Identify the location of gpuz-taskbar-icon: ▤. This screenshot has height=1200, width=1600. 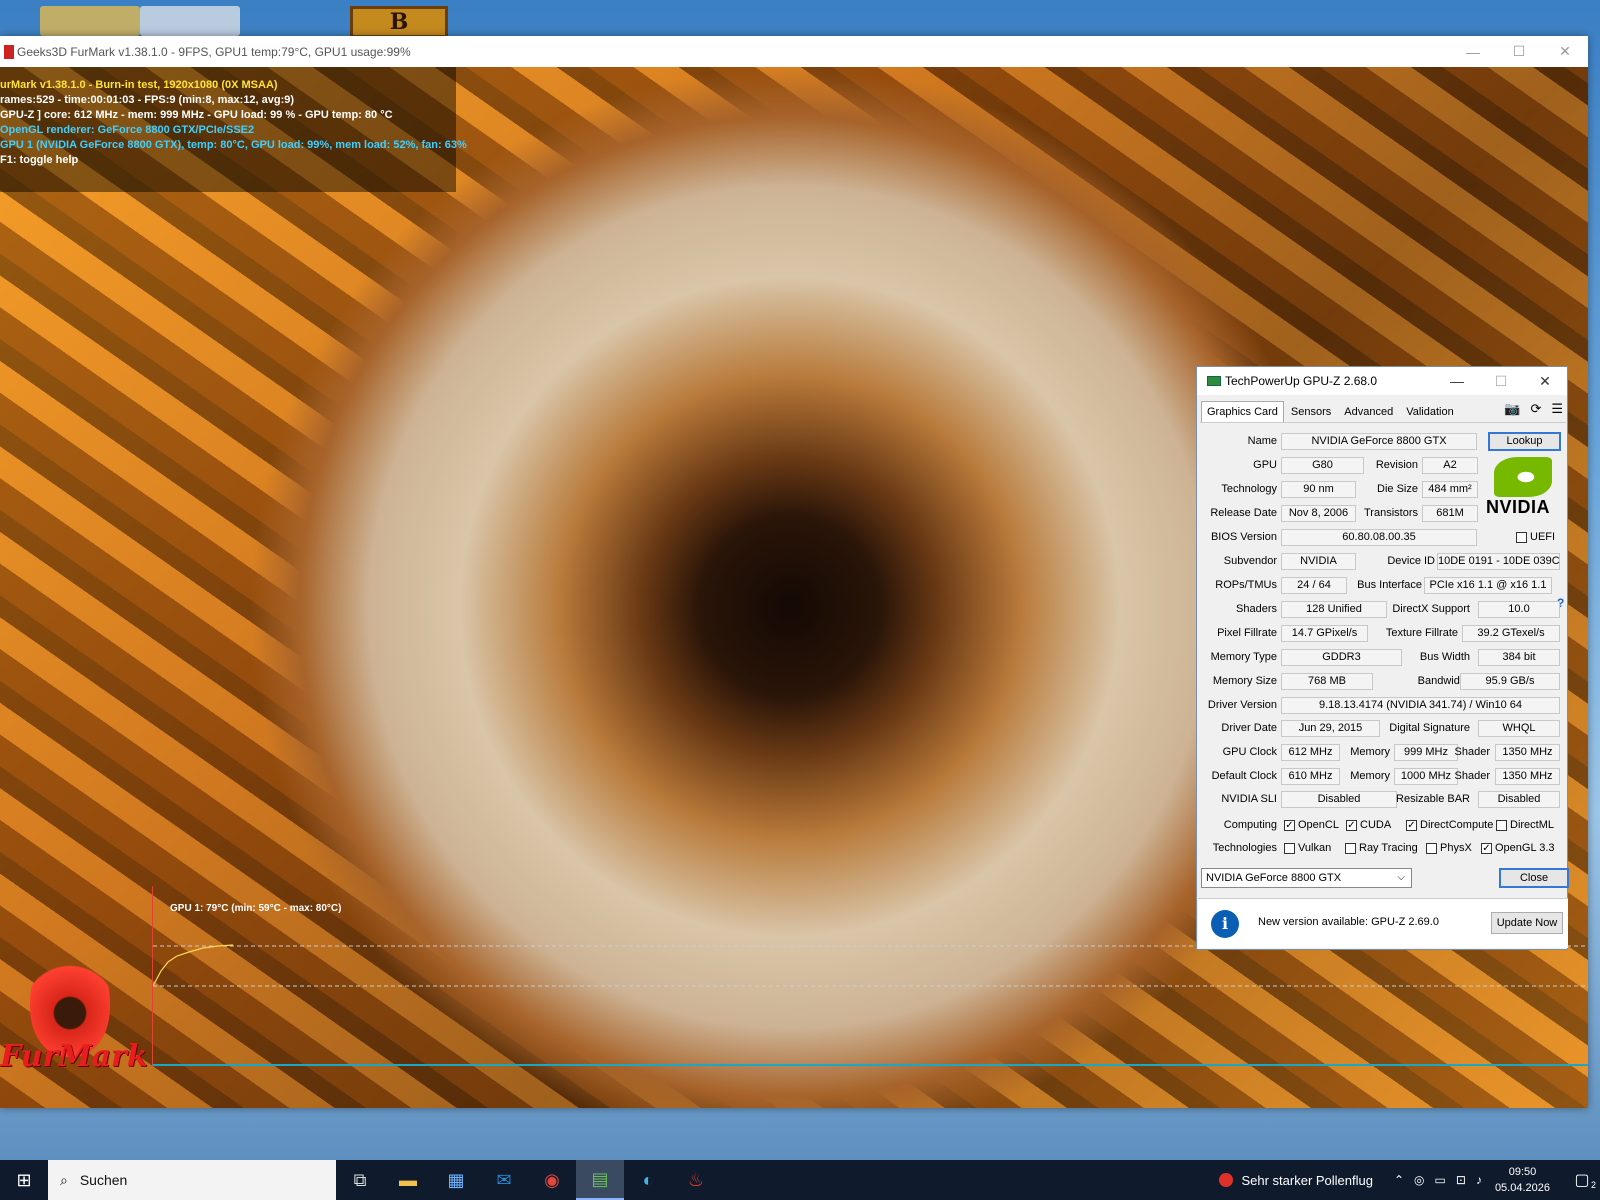
(600, 1180).